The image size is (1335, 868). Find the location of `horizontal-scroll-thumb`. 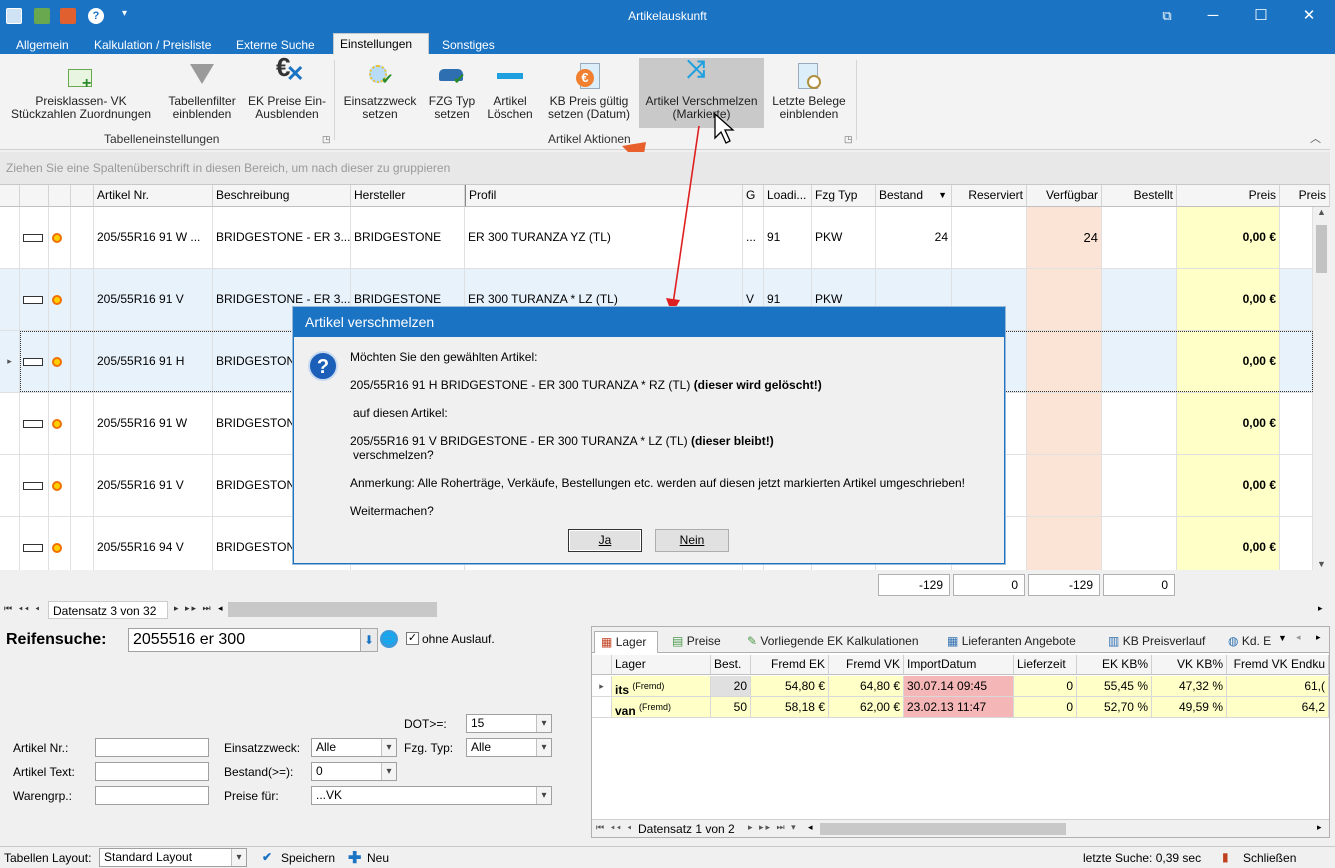

horizontal-scroll-thumb is located at coordinates (332, 609).